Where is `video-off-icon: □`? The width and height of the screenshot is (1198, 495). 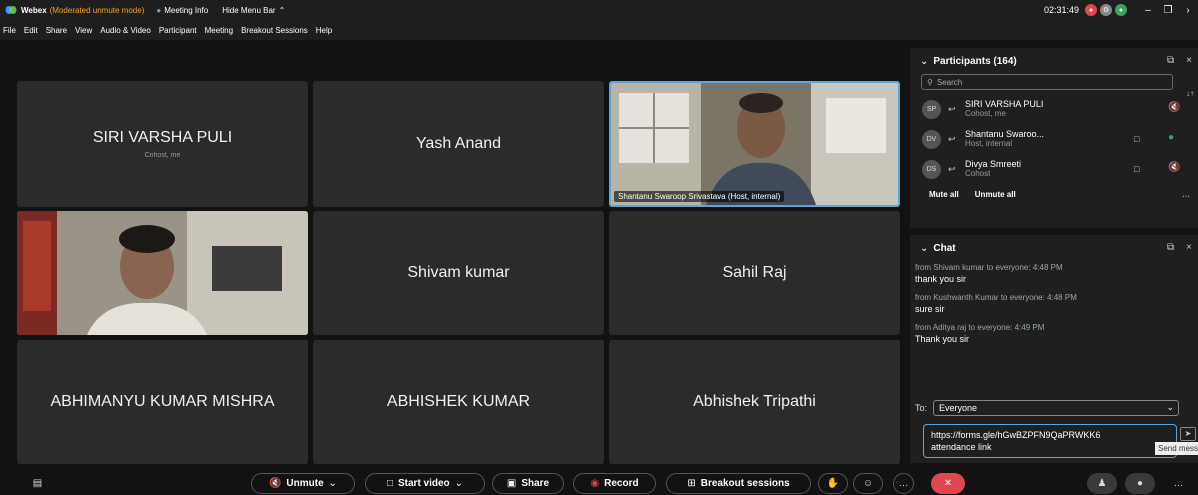
video-off-icon: □ is located at coordinates (389, 483).